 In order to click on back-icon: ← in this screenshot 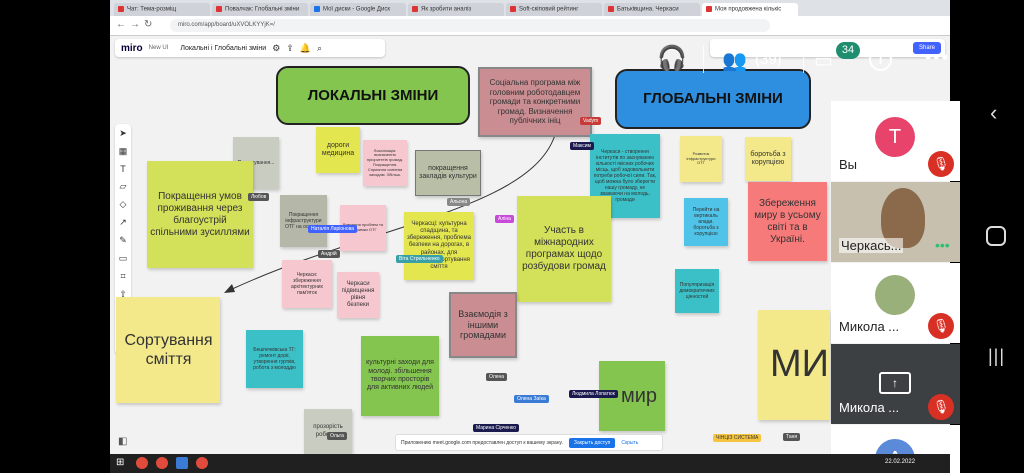, I will do `click(121, 24)`.